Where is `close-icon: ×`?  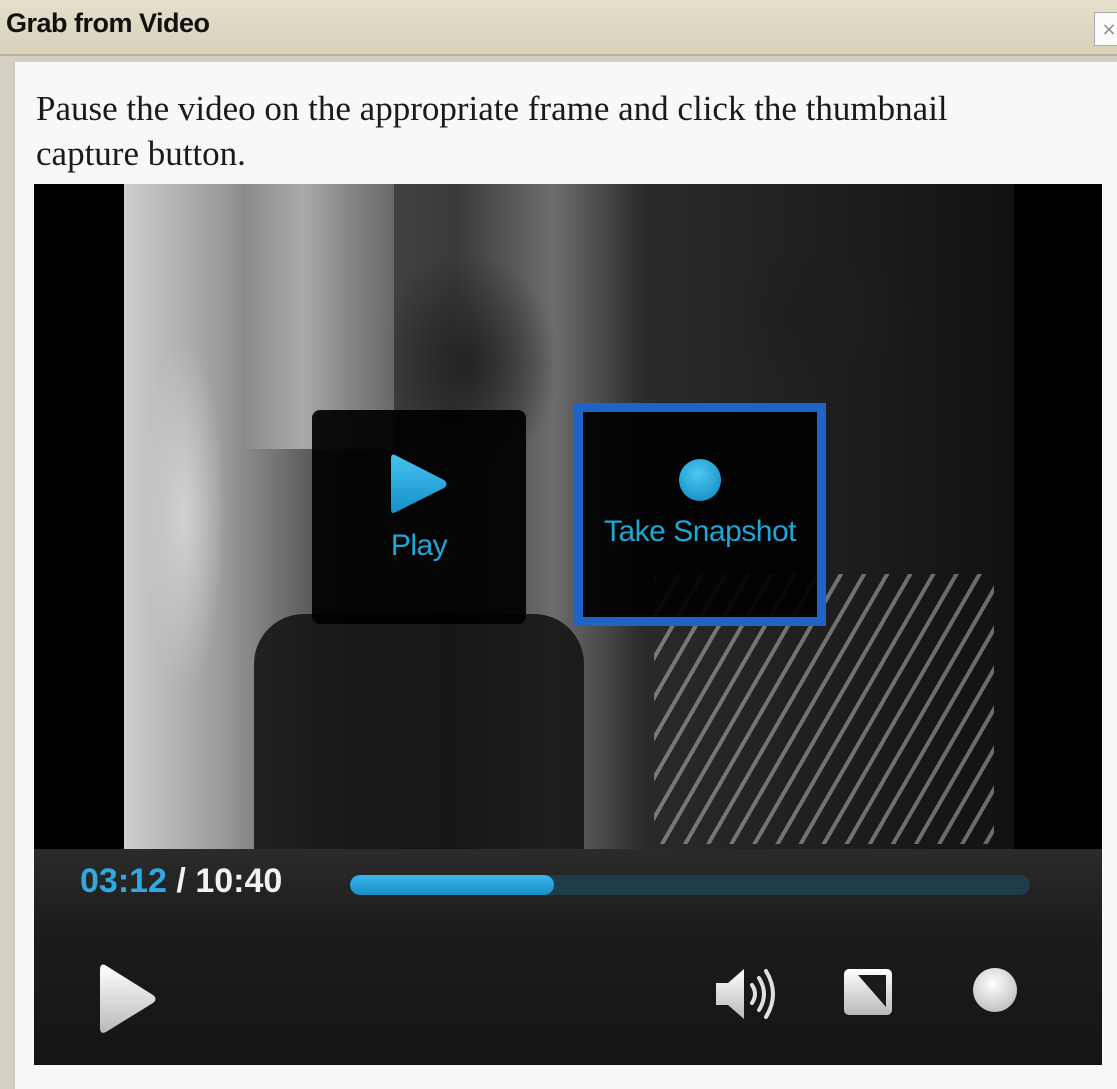 close-icon: × is located at coordinates (1109, 29).